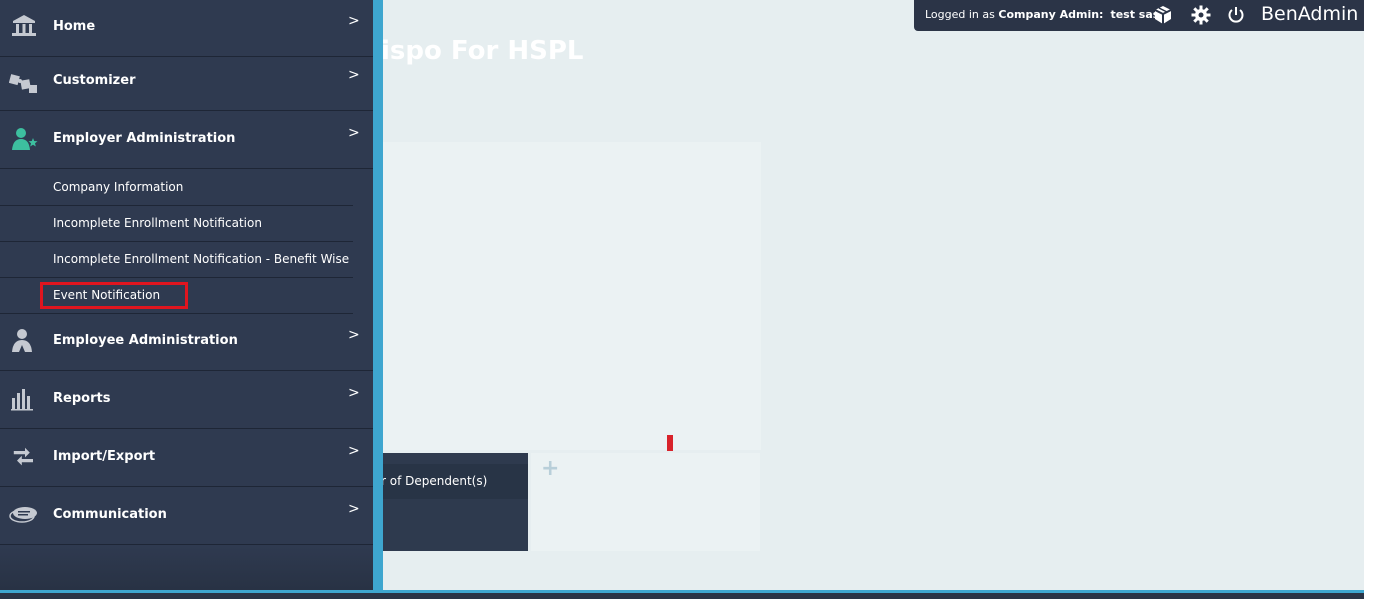 This screenshot has width=1383, height=599. What do you see at coordinates (24, 139) in the screenshot?
I see `employer-star-icon` at bounding box center [24, 139].